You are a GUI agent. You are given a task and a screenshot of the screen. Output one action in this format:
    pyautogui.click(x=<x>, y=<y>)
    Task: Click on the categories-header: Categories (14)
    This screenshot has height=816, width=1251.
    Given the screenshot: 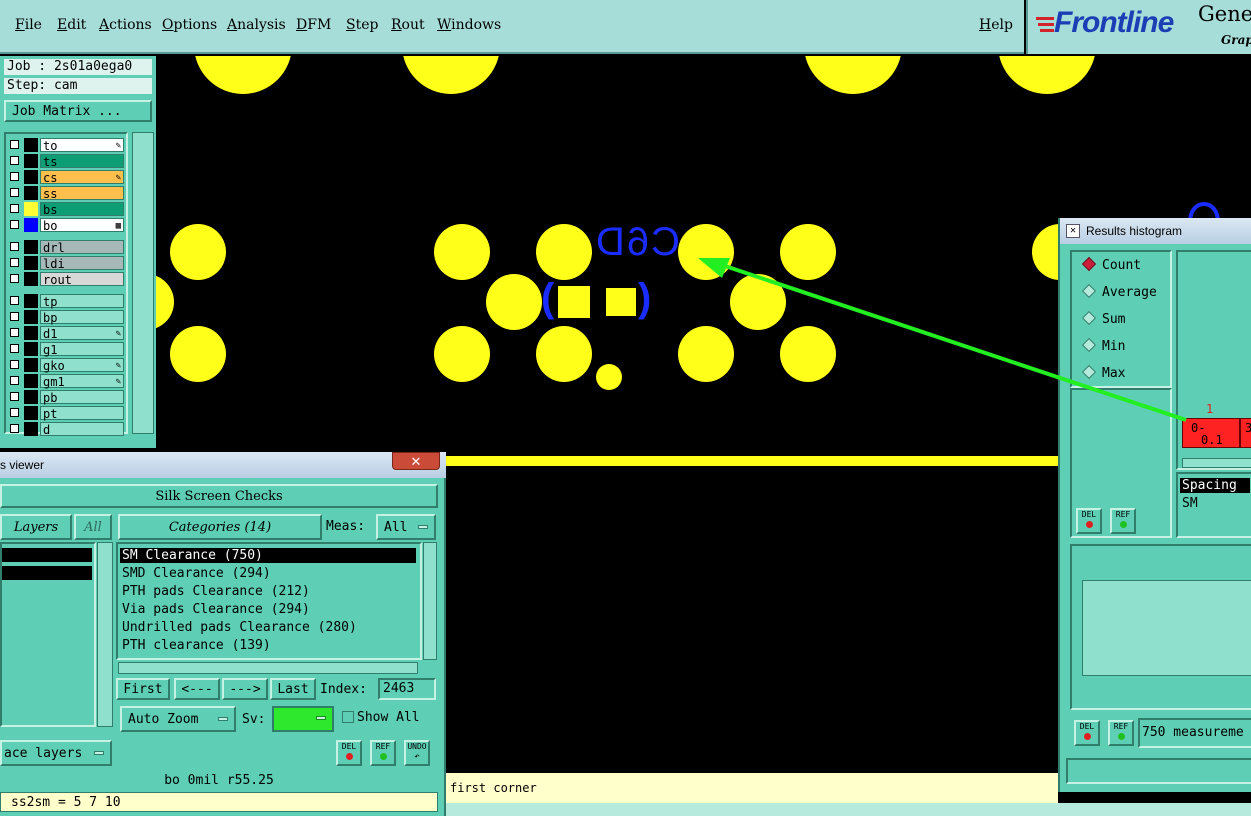 What is the action you would take?
    pyautogui.click(x=220, y=527)
    